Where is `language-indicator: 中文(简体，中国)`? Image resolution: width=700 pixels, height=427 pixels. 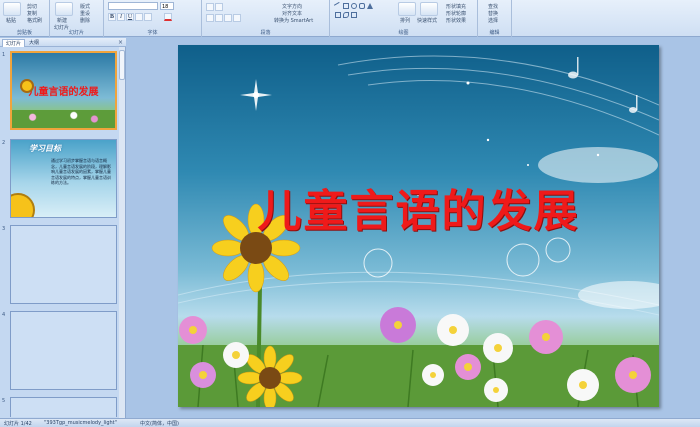
language-indicator: 中文(简体，中国) is located at coordinates (159, 423).